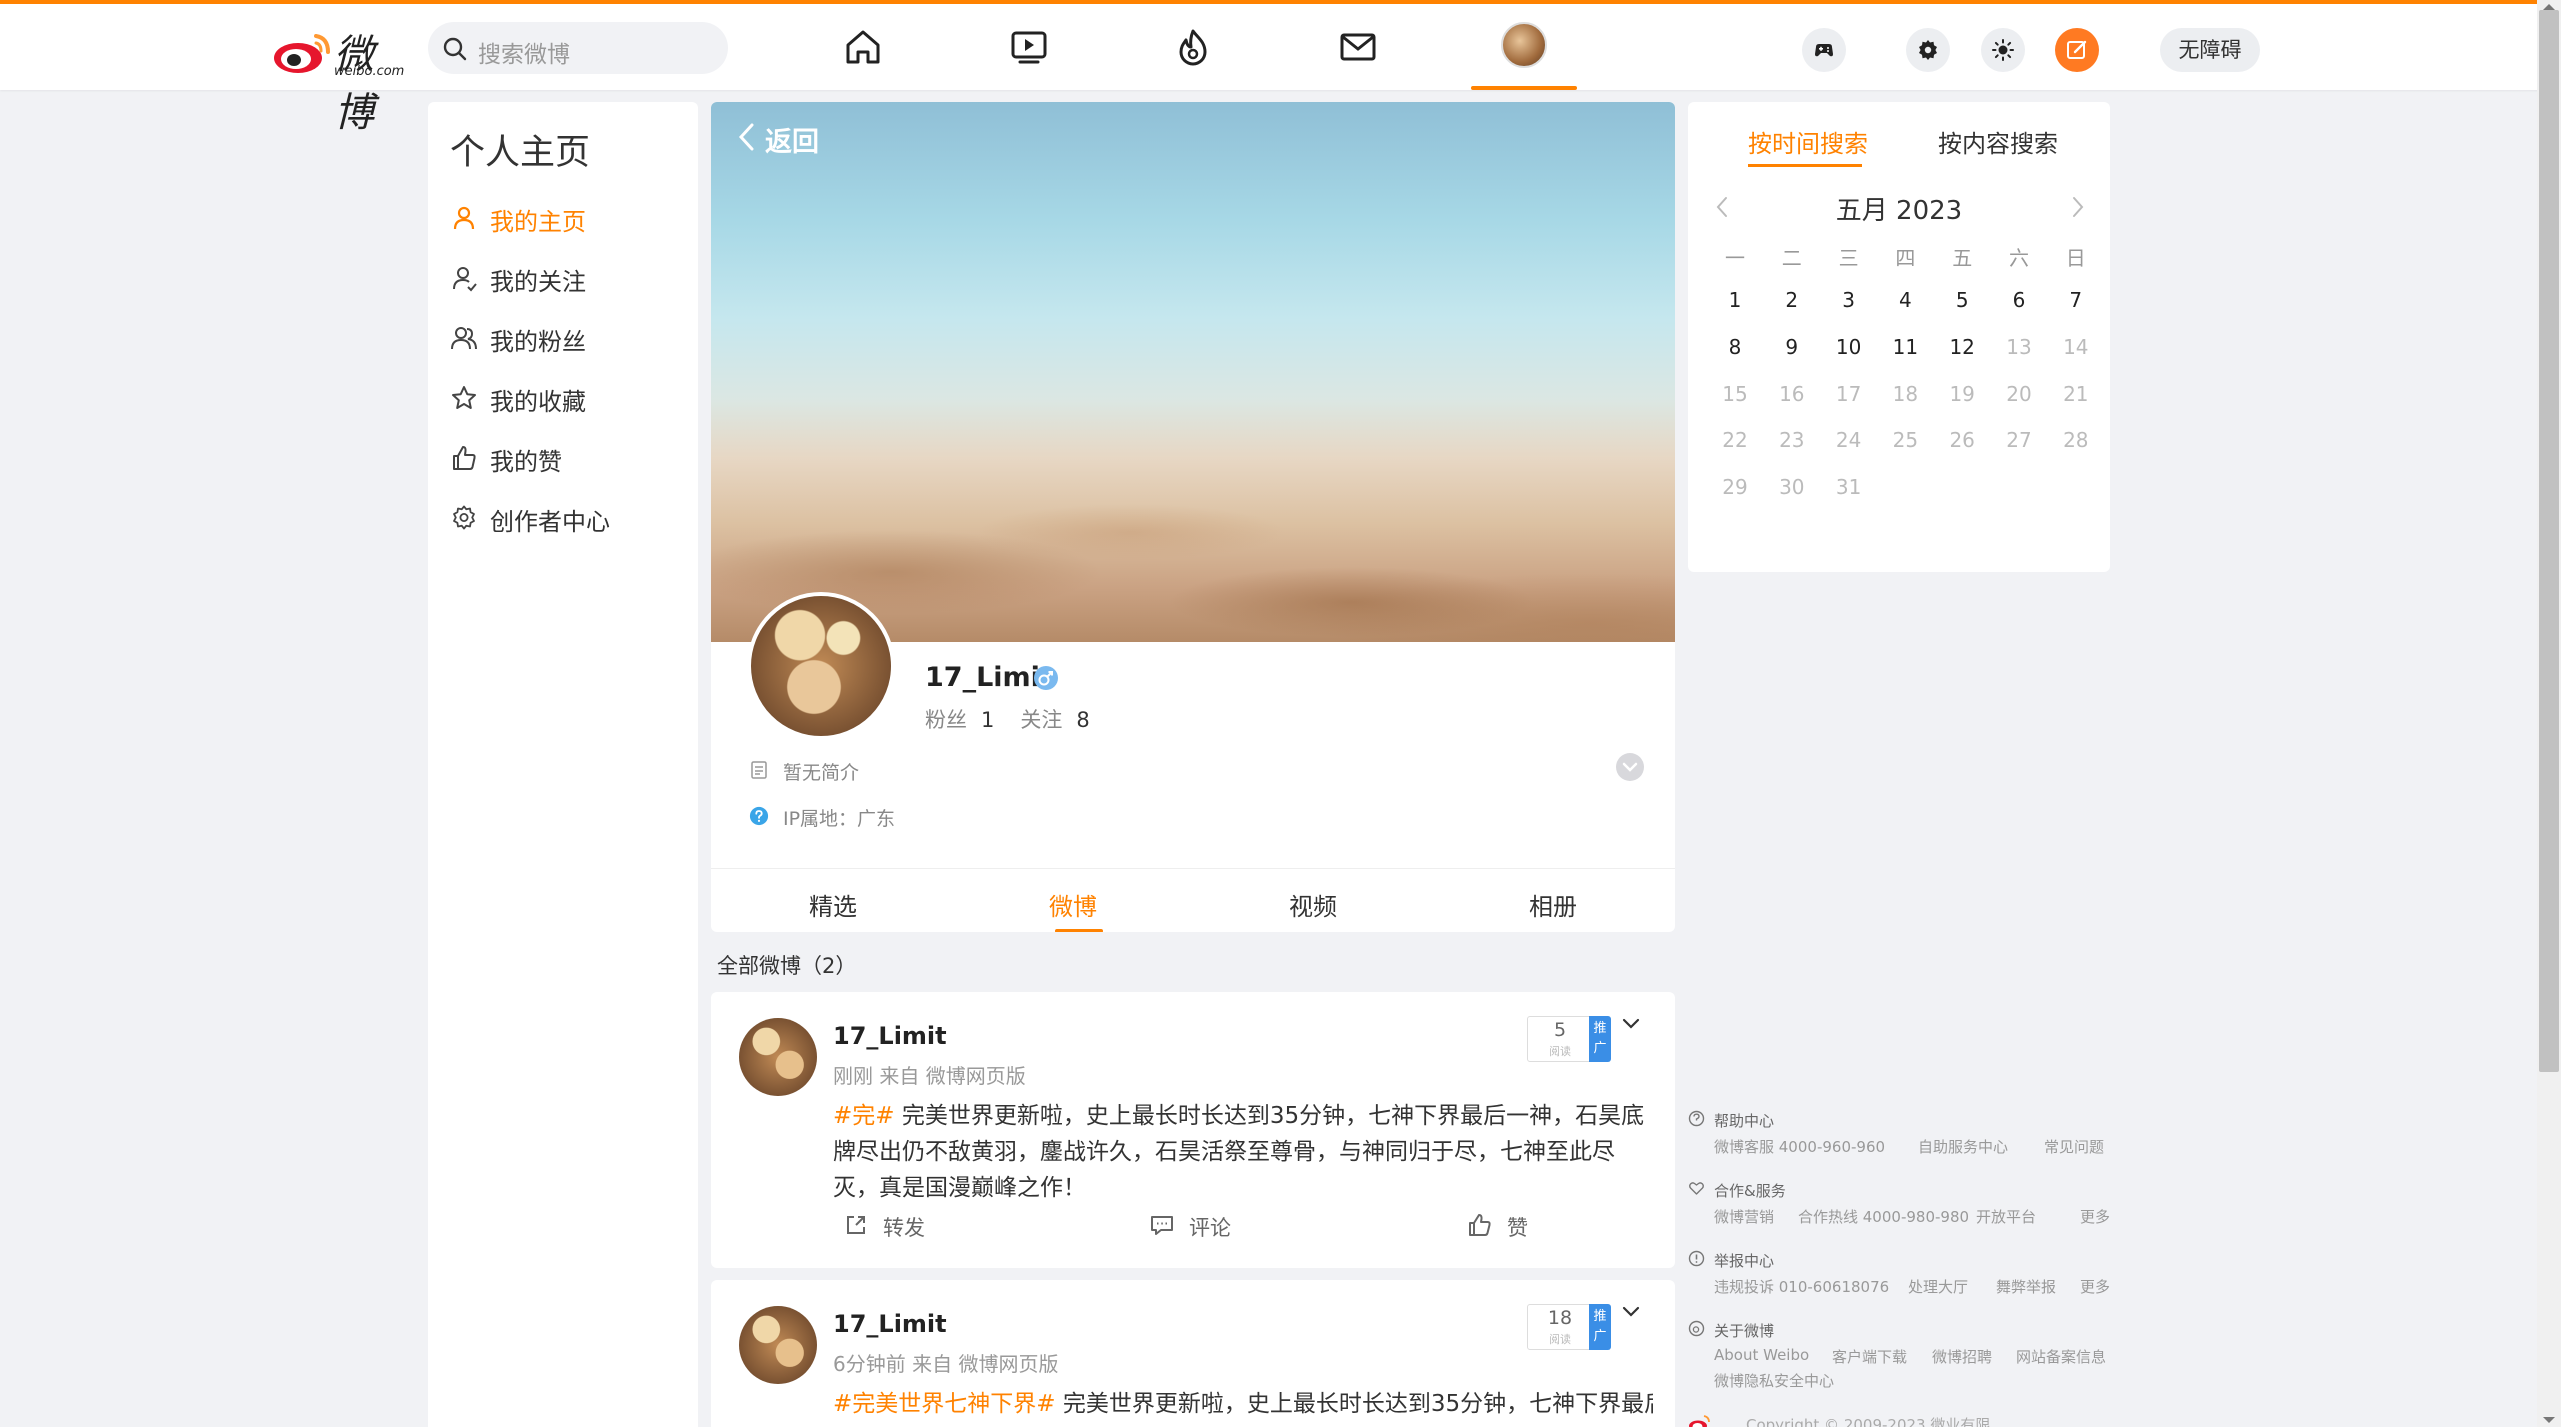 The image size is (2561, 1427). I want to click on theme-toggle-button, so click(2003, 50).